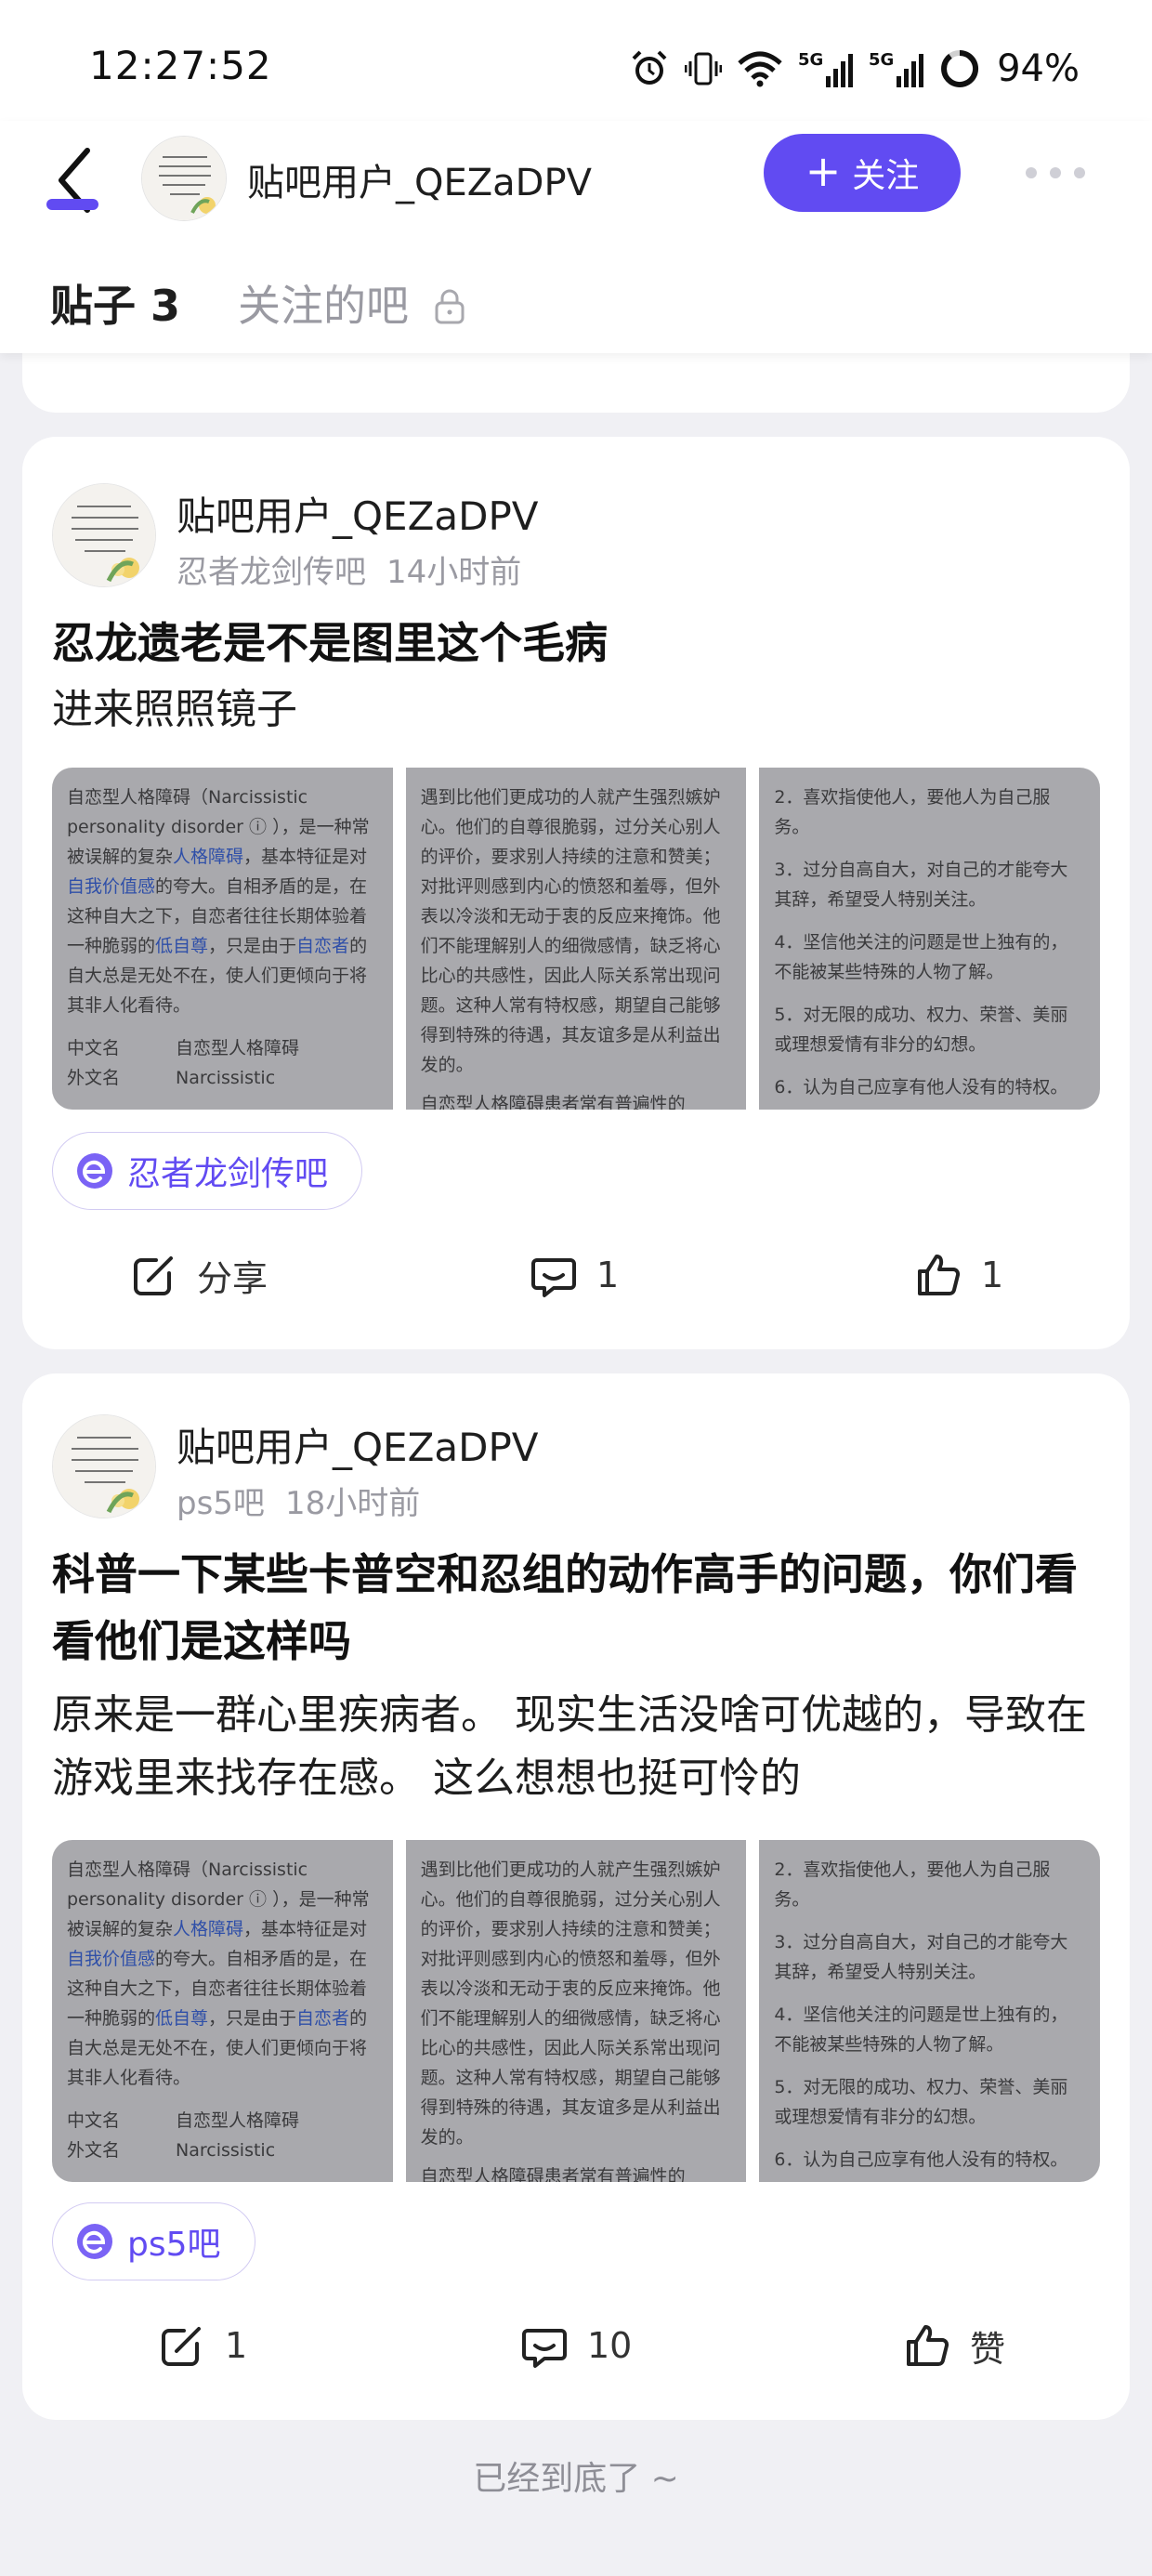 This screenshot has height=2576, width=1152. Describe the element at coordinates (760, 69) in the screenshot. I see `wifi-icon` at that location.